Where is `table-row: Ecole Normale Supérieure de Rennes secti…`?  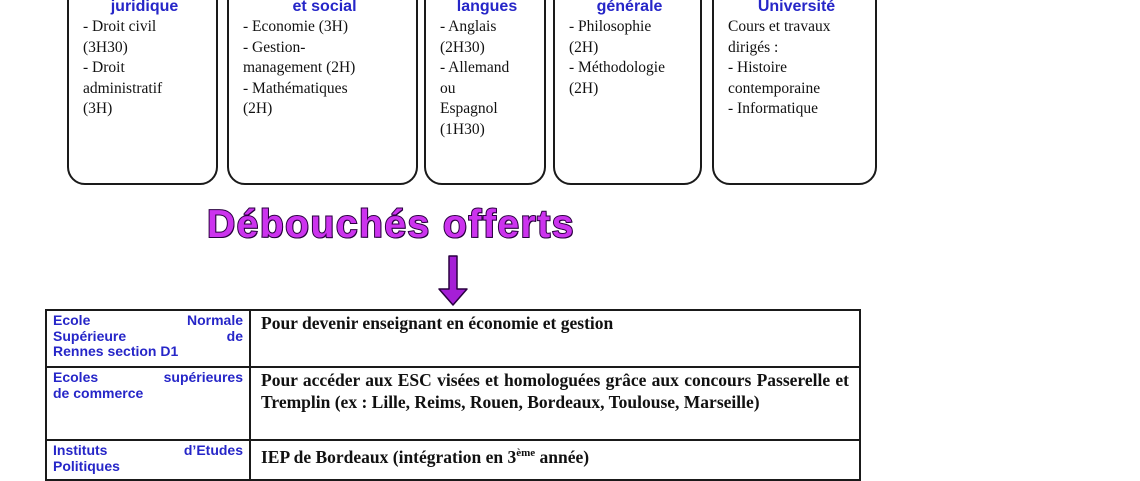
table-row: Ecole Normale Supérieure de Rennes secti… is located at coordinates (453, 338).